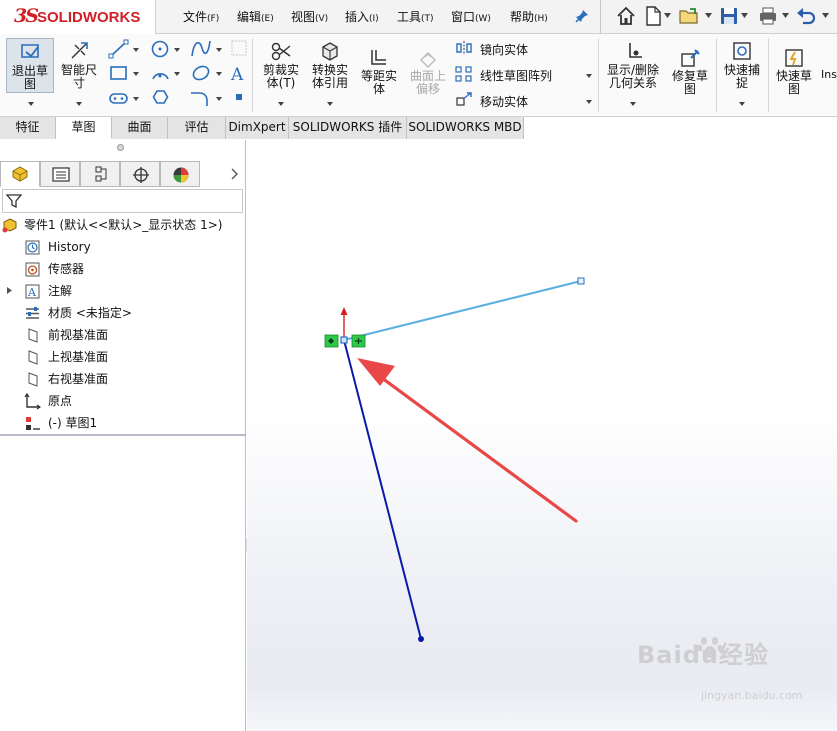  Describe the element at coordinates (177, 50) in the screenshot. I see `circle-dropdown-icon` at that location.